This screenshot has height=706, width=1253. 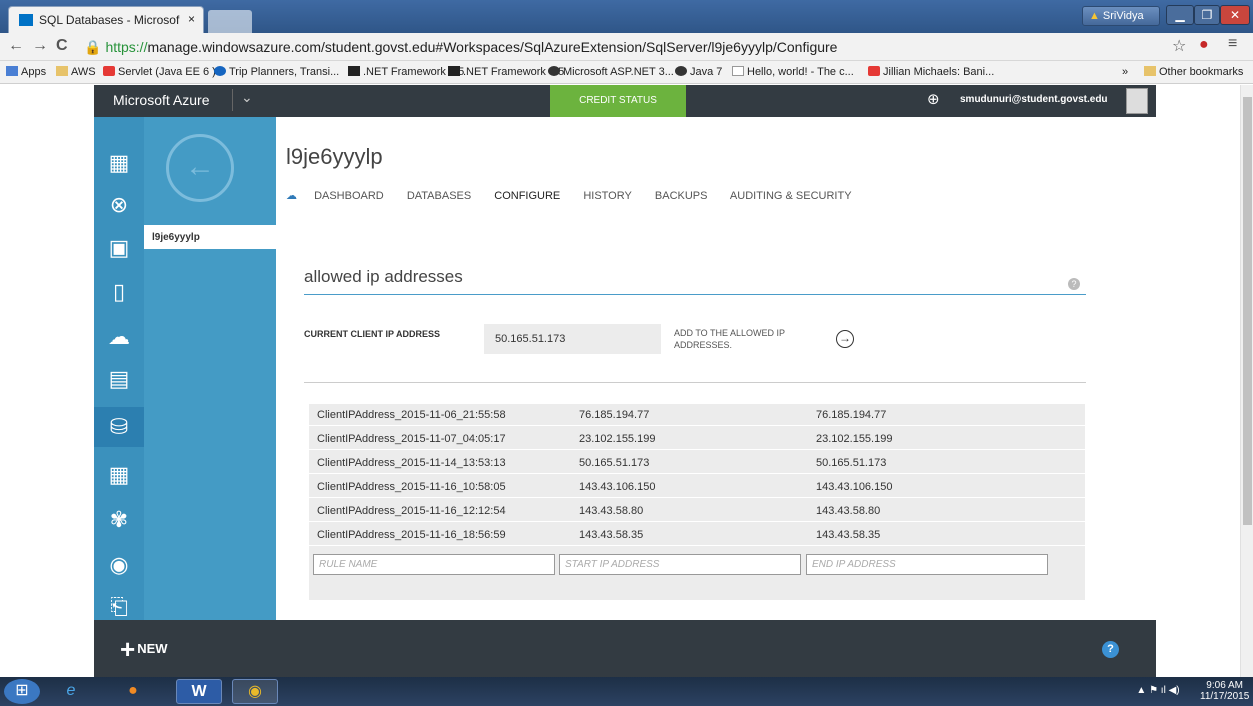 I want to click on minimize-button: ▁, so click(x=1180, y=15).